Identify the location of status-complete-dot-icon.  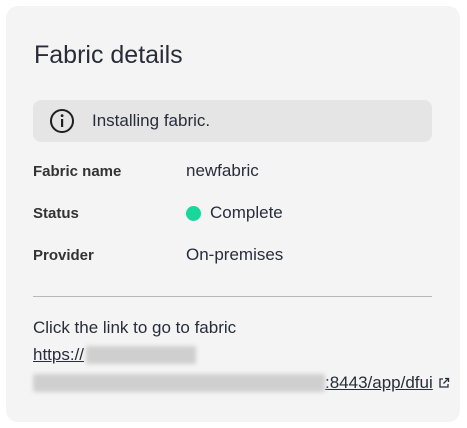
(193, 213).